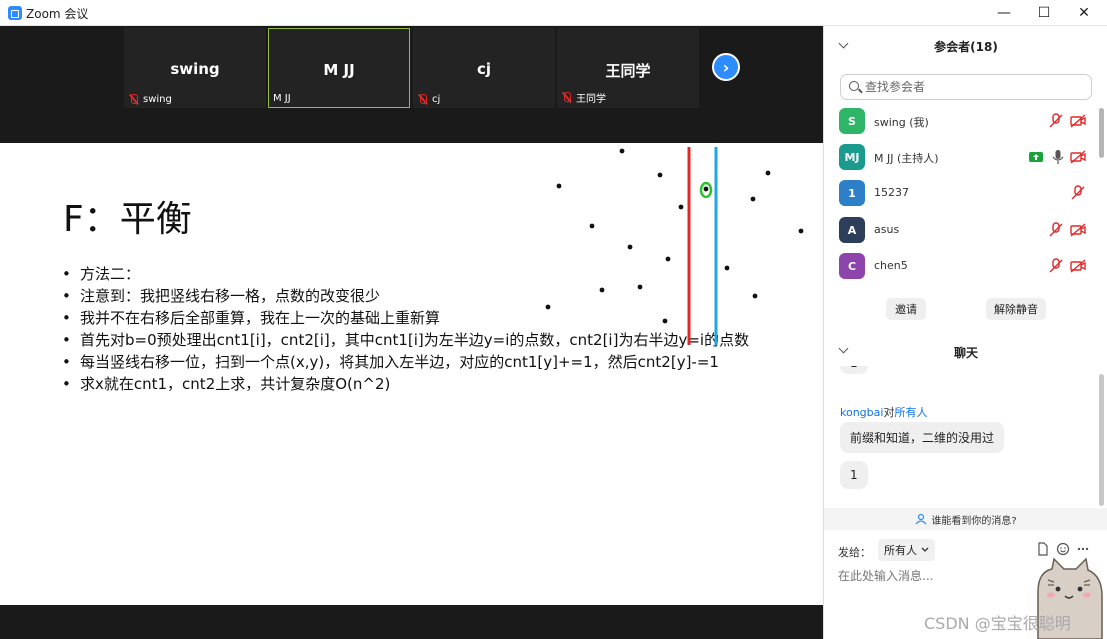 Image resolution: width=1107 pixels, height=639 pixels. Describe the element at coordinates (282, 98) in the screenshot. I see `tile-footer-name: M JJ` at that location.